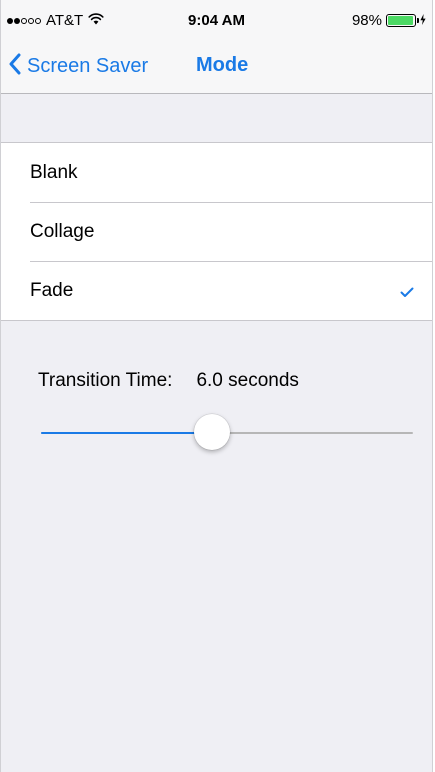 This screenshot has height=772, width=435. I want to click on option-collage: Collage, so click(216, 231).